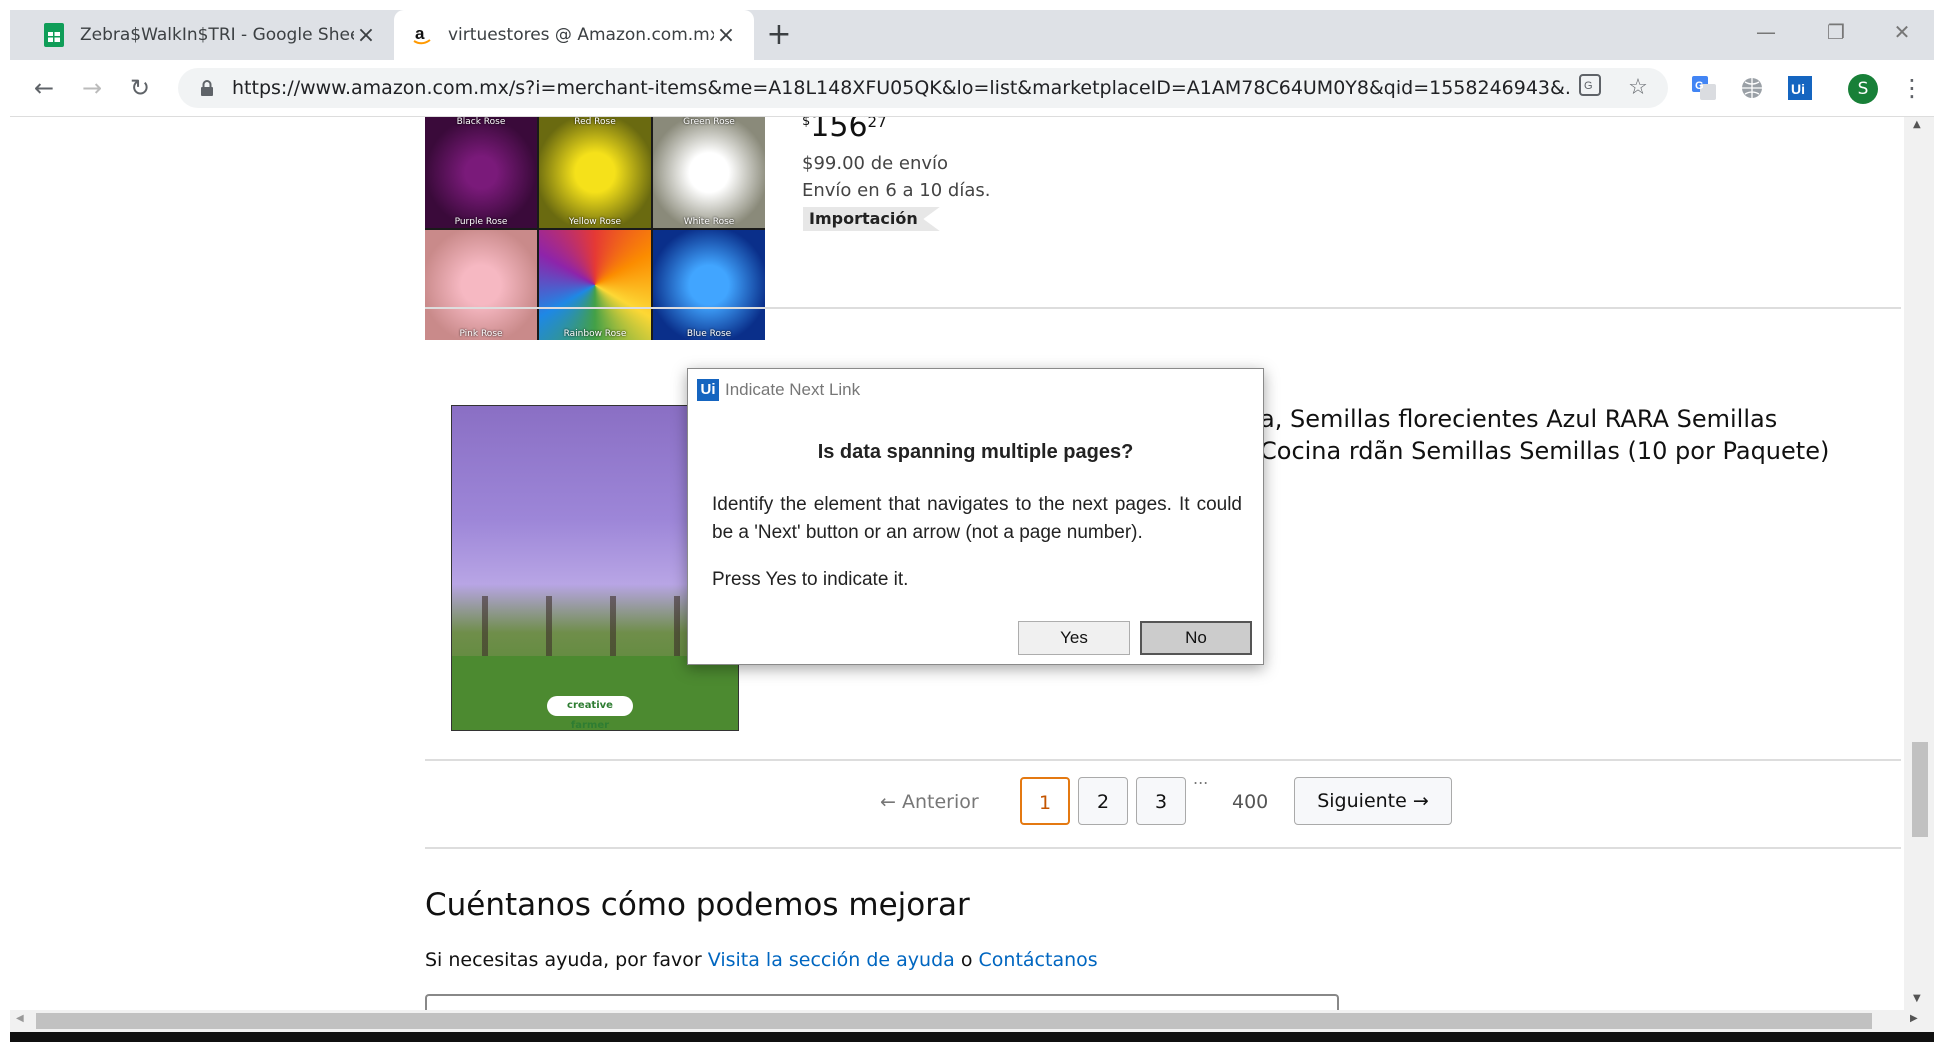 The height and width of the screenshot is (1042, 1942). I want to click on scroll-right-arrow-icon: ▶, so click(1914, 1018).